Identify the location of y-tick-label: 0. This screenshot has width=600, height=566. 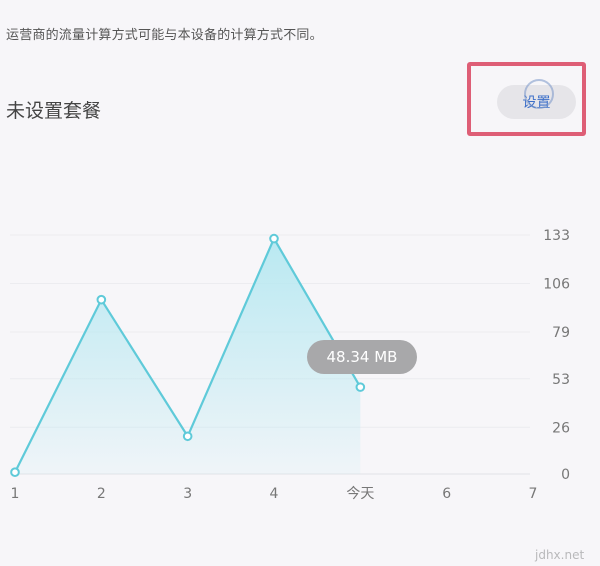
(565, 475).